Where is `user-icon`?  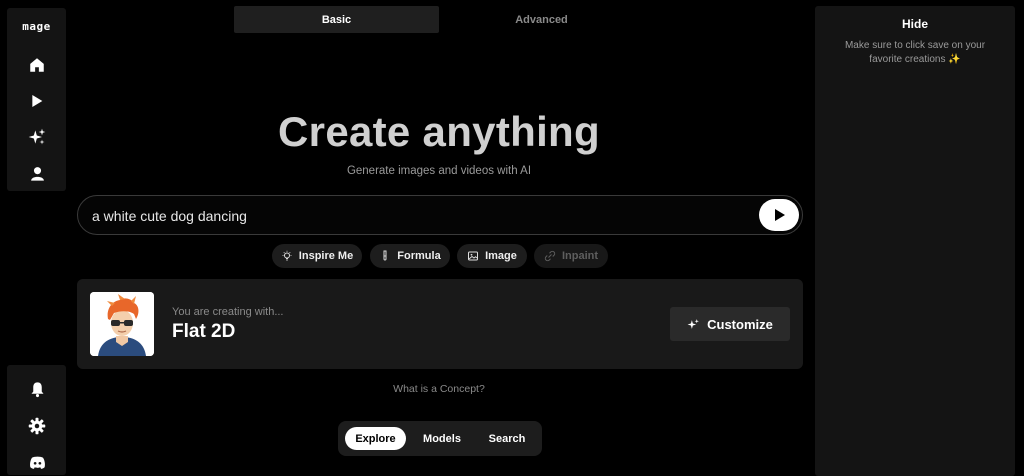
user-icon is located at coordinates (37, 173).